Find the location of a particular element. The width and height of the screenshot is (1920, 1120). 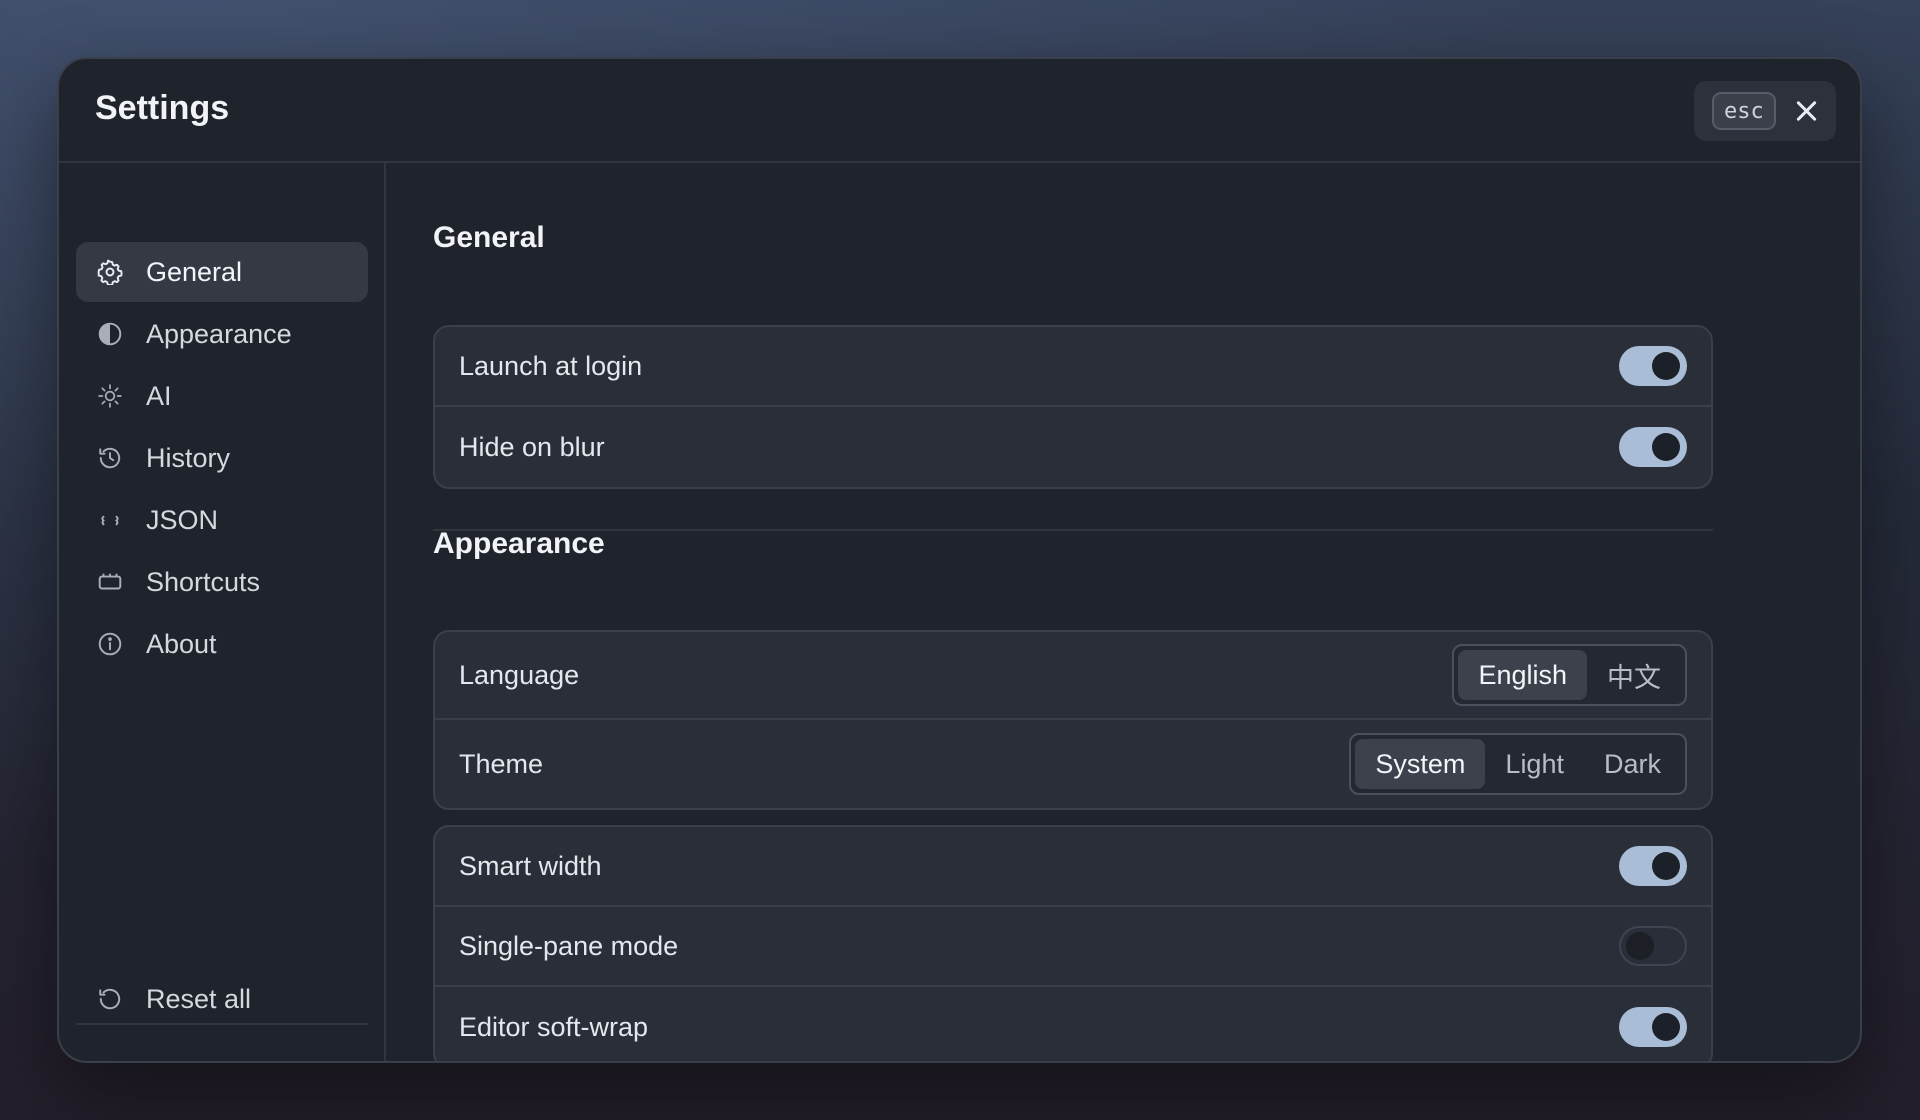

setting-row-launch-at-login: Launch at login is located at coordinates (1073, 367).